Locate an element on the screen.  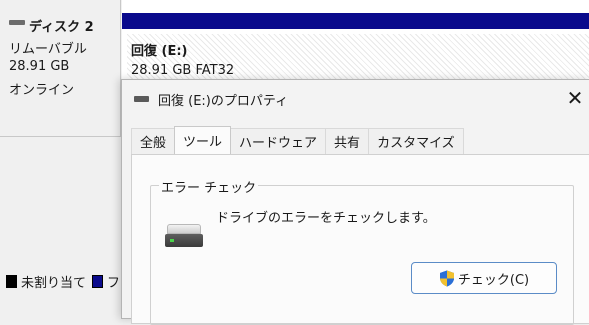
disk-title: ディスク 2 is located at coordinates (51, 25).